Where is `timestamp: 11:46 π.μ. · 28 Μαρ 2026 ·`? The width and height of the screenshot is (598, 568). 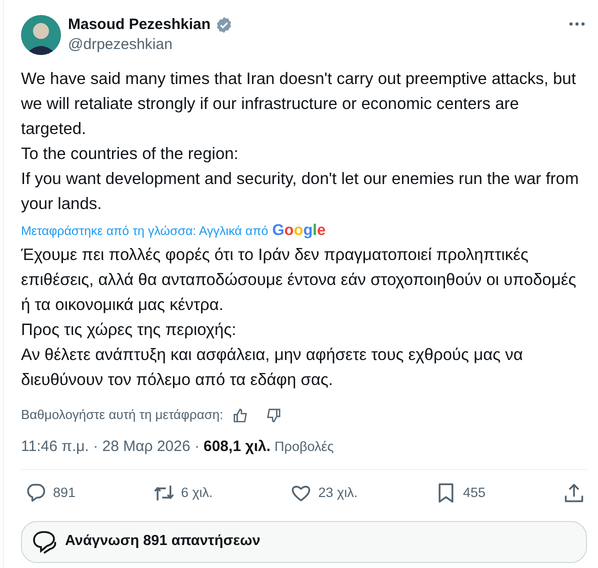
timestamp: 11:46 π.μ. · 28 Μαρ 2026 · is located at coordinates (110, 447).